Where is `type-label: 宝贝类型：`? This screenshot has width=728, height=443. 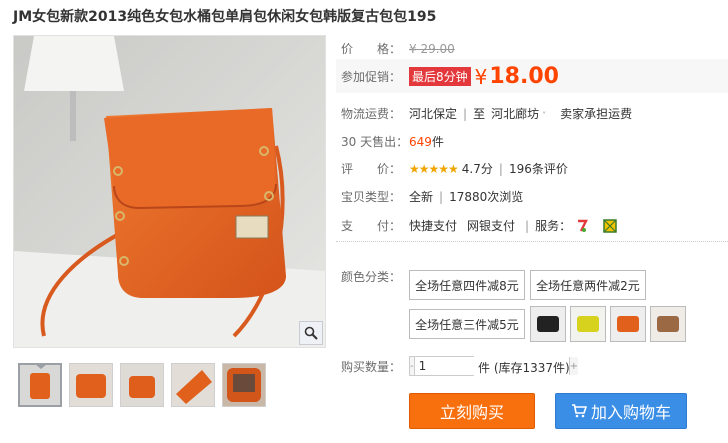 type-label: 宝贝类型： is located at coordinates (371, 197).